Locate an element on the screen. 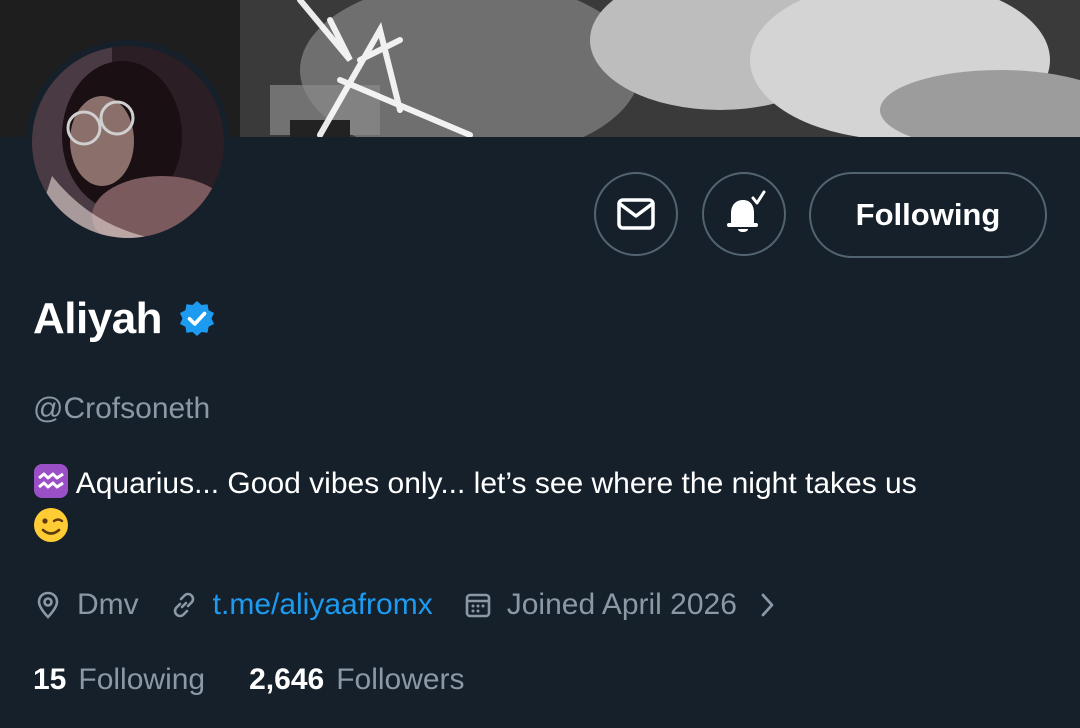 This screenshot has width=1080, height=728. aquarius-icon is located at coordinates (51, 481).